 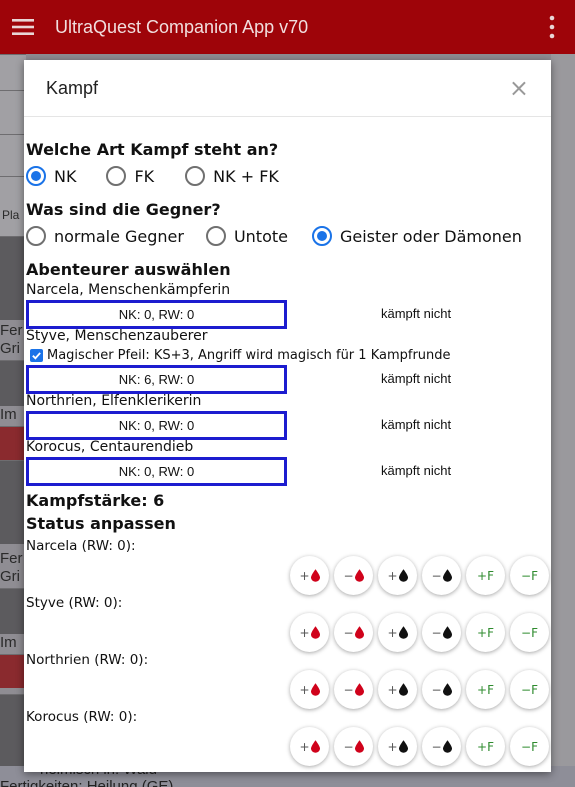 I want to click on status-row-label: Narcela (RW: 0):, so click(x=81, y=546).